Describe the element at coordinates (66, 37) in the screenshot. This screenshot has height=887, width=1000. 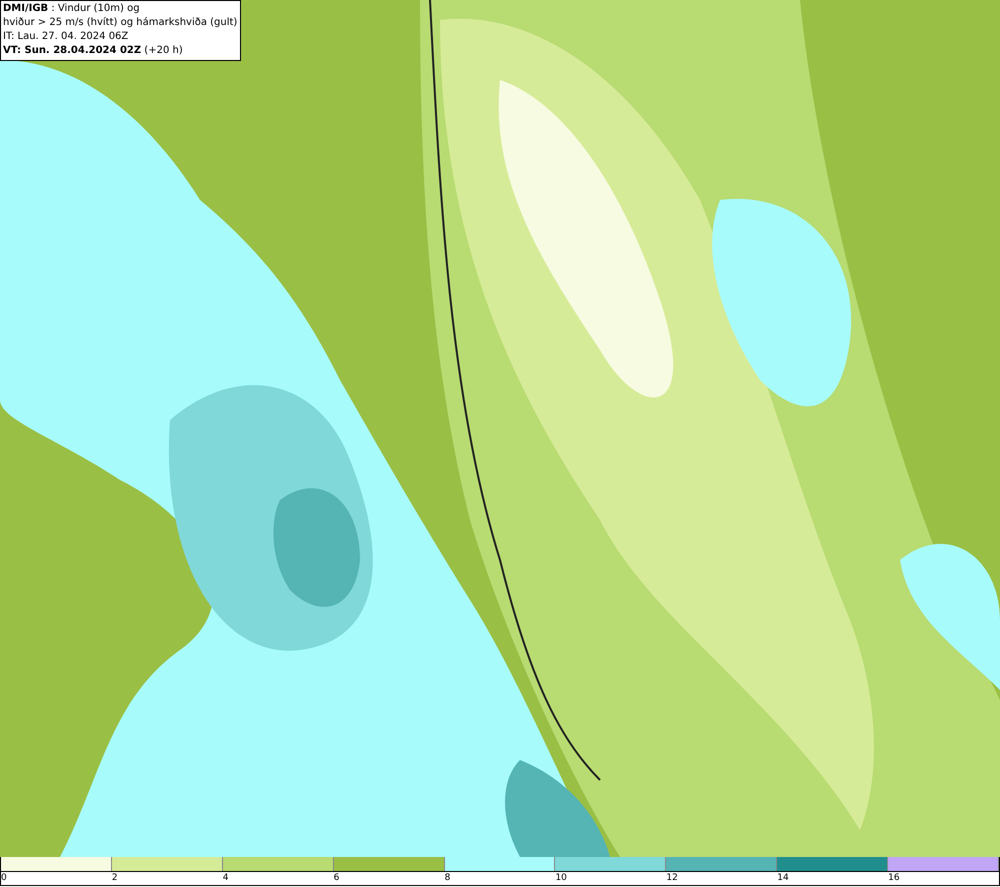
I see `title-line: IT: Lau. 27. 04. 2024 06Z` at that location.